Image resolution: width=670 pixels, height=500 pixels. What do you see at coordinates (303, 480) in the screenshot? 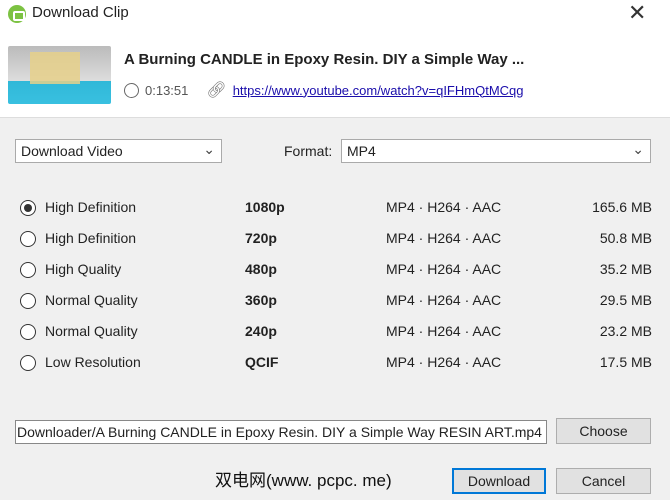
I see `watermark: 双电网(www. pcpc. me)` at bounding box center [303, 480].